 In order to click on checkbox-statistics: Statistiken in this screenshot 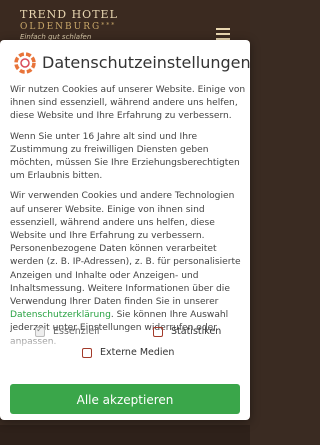, I will do `click(187, 331)`.